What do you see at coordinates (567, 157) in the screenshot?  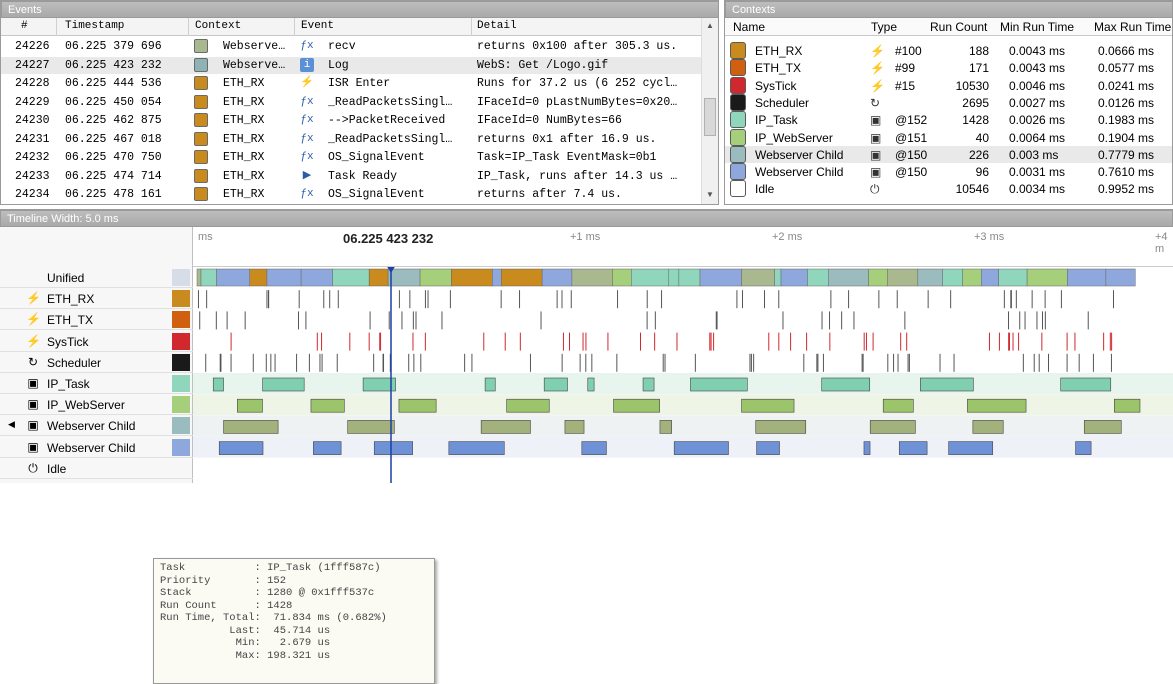 I see `event-detail: Task=IP_Task EventMask=0b1` at bounding box center [567, 157].